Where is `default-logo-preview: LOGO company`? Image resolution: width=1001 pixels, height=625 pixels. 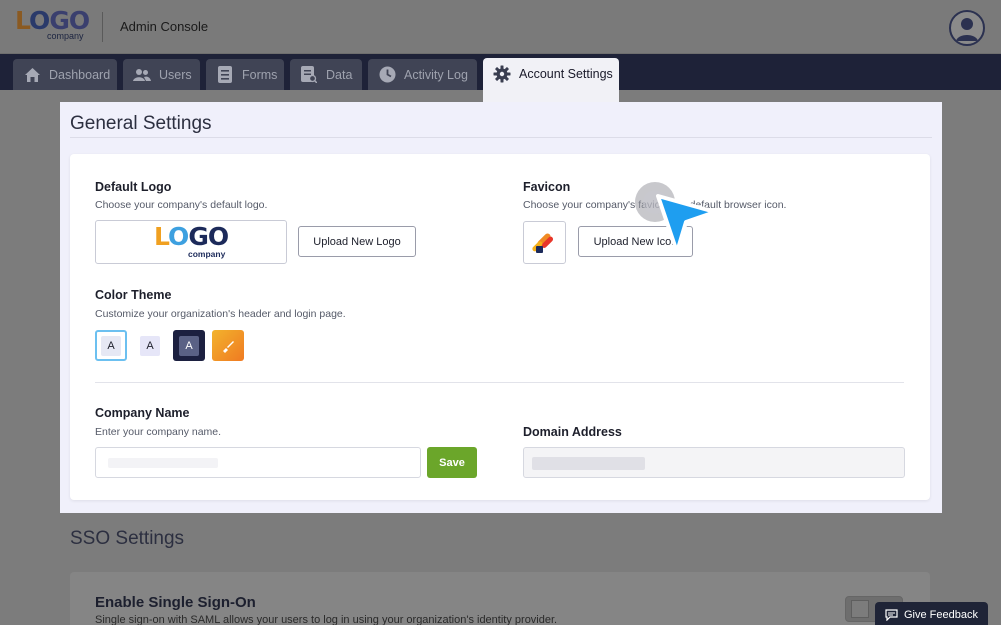 default-logo-preview: LOGO company is located at coordinates (191, 242).